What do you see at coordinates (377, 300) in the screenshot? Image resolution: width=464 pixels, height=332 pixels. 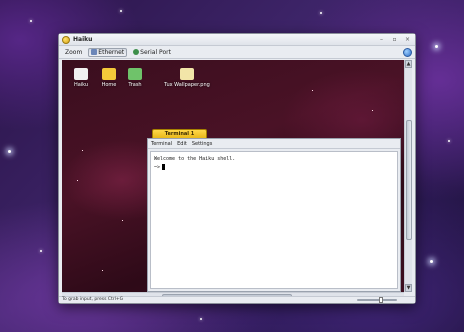 I see `zoom-slider` at bounding box center [377, 300].